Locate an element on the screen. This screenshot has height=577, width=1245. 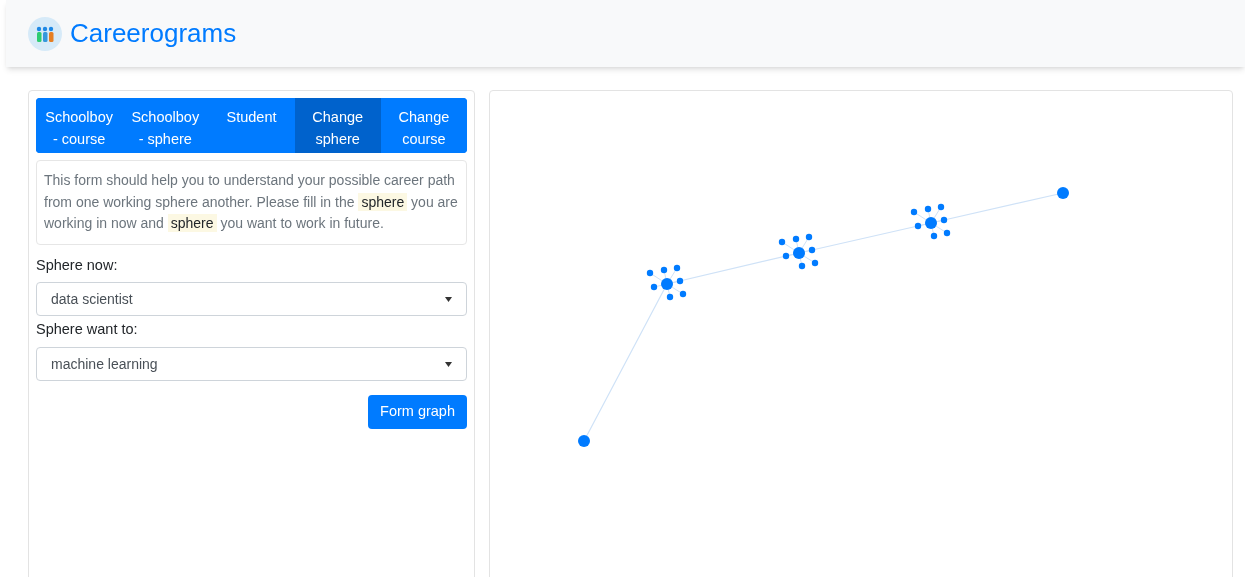
field-label: Sphere want to: is located at coordinates (87, 330).